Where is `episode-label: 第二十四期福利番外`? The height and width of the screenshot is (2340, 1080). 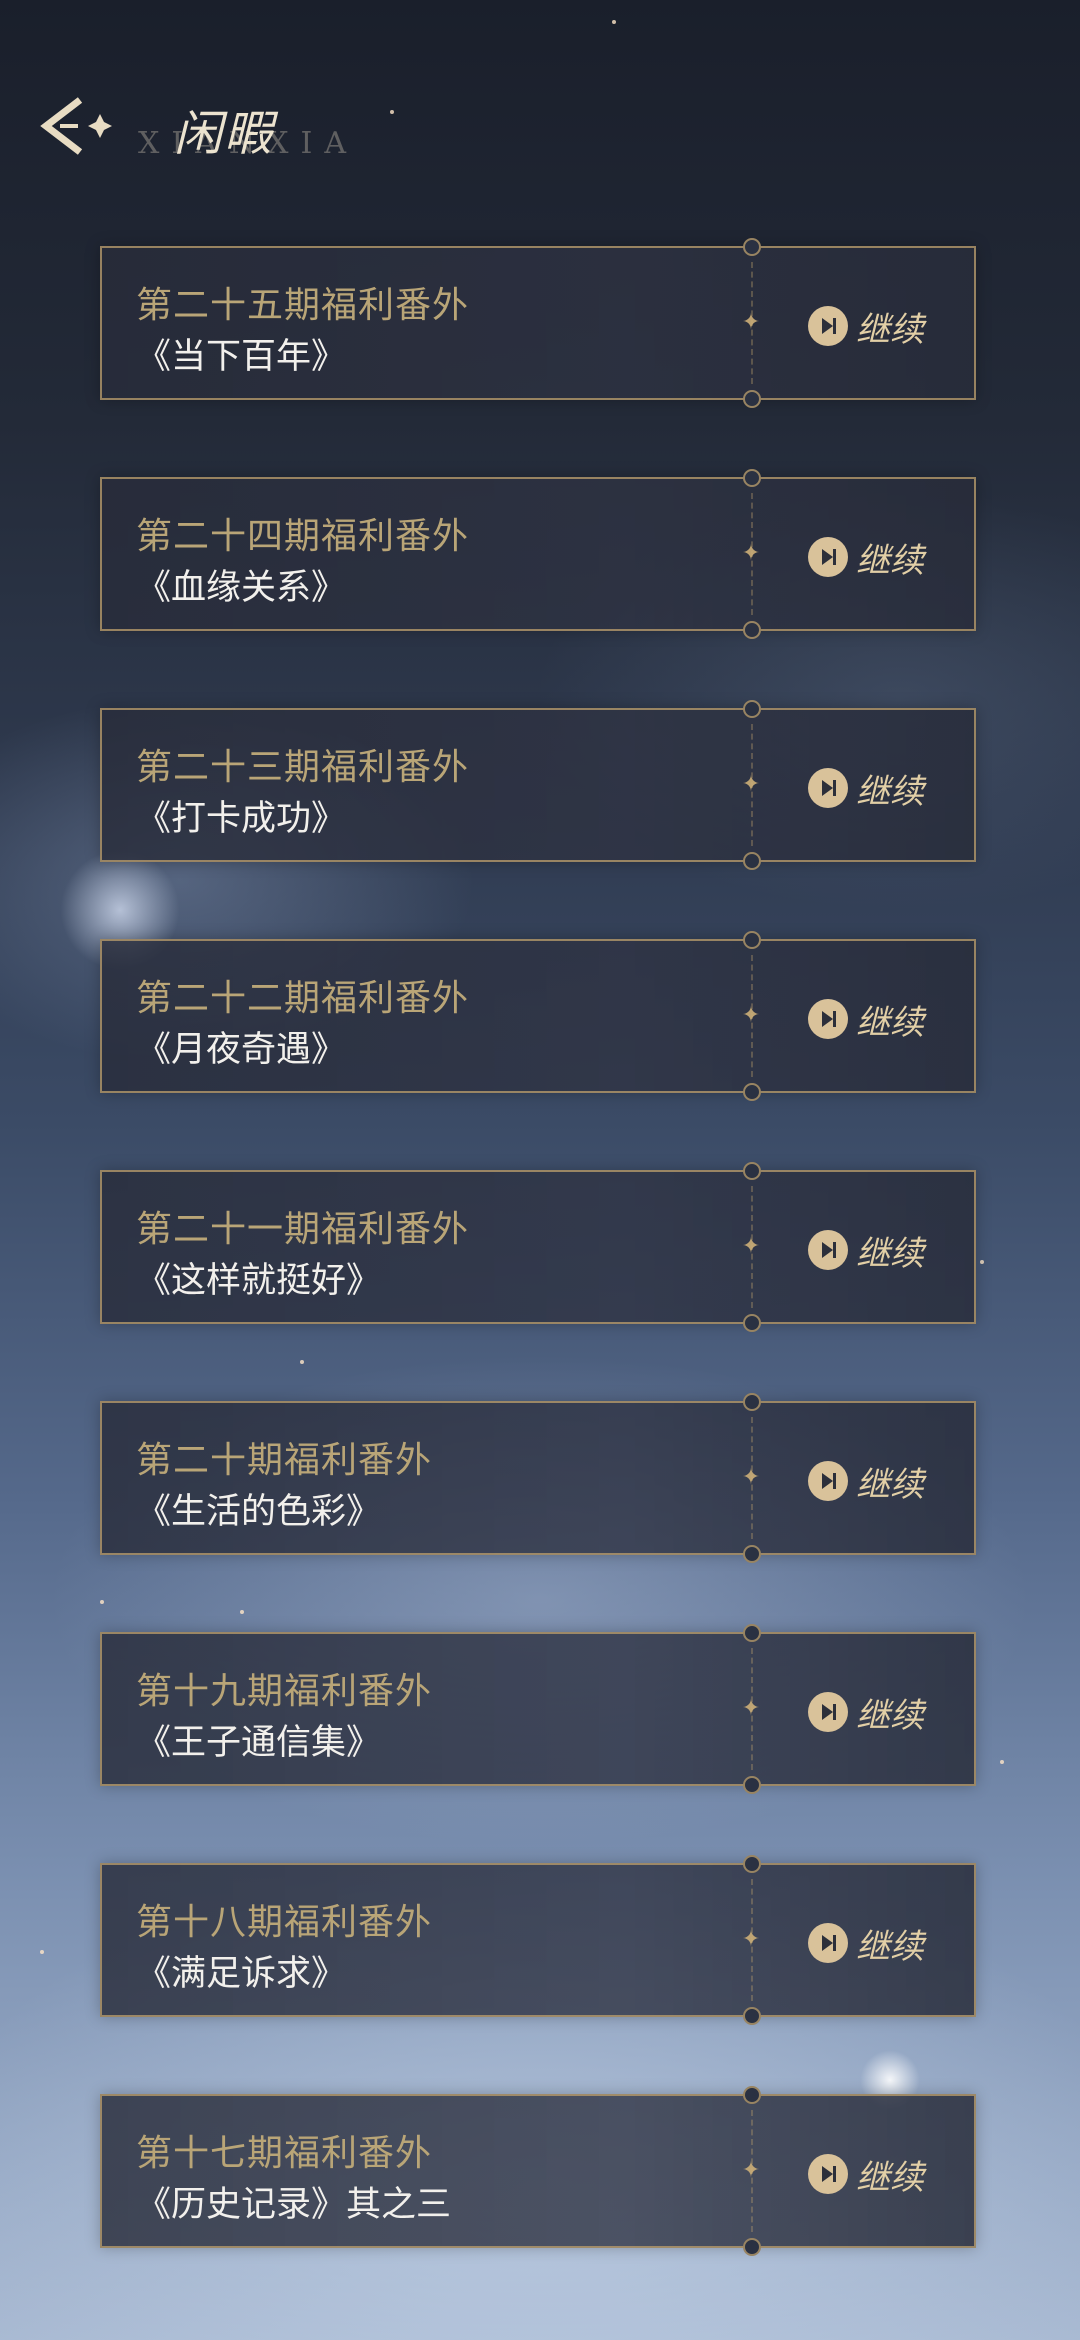
episode-label: 第二十四期福利番外 is located at coordinates (303, 536).